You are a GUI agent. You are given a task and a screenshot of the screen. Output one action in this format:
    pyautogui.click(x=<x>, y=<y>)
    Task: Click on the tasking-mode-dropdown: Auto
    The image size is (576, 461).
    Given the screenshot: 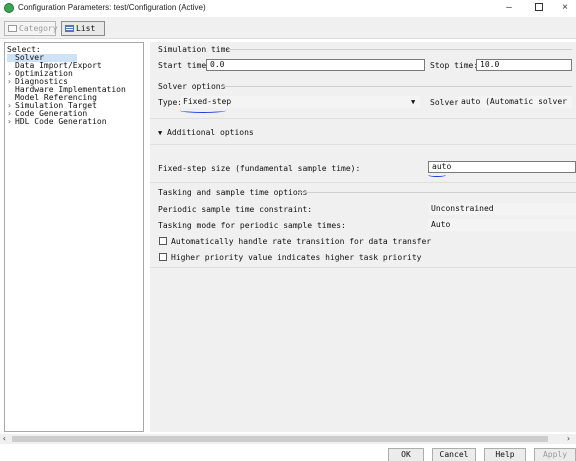 What is the action you would take?
    pyautogui.click(x=502, y=225)
    